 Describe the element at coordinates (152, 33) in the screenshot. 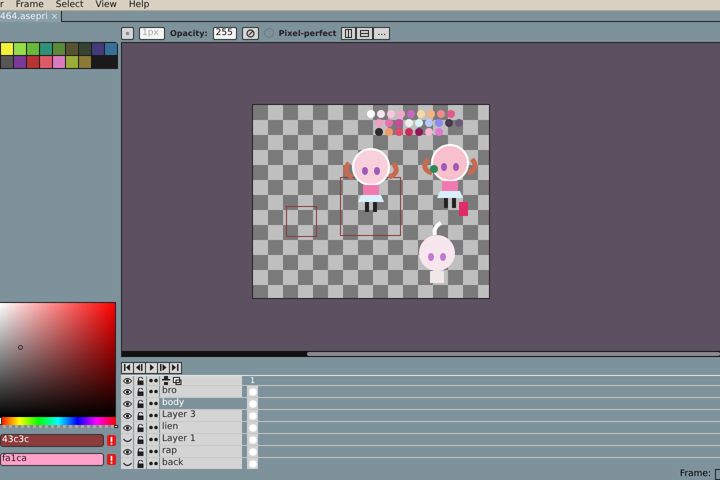

I see `brush-size-field: 1px` at that location.